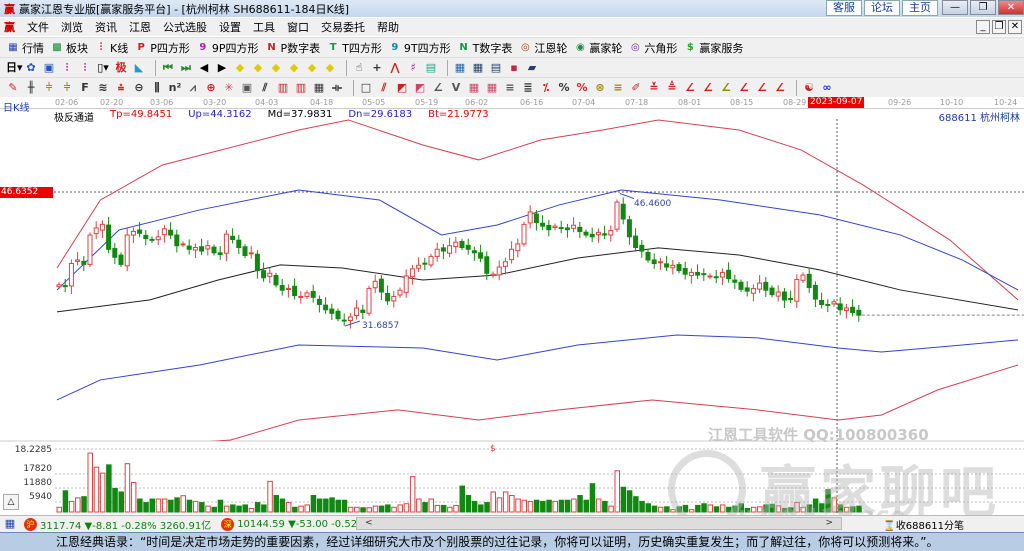  Describe the element at coordinates (168, 68) in the screenshot. I see `first-icon: ⏮` at that location.